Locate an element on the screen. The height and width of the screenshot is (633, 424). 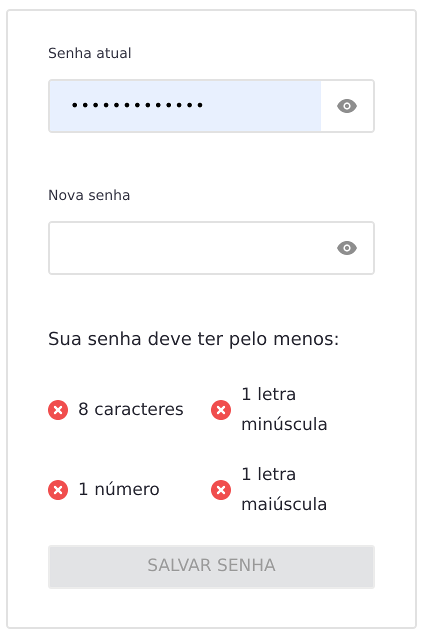
requirements-heading: Sua senha deve ter pelo menos: is located at coordinates (194, 340).